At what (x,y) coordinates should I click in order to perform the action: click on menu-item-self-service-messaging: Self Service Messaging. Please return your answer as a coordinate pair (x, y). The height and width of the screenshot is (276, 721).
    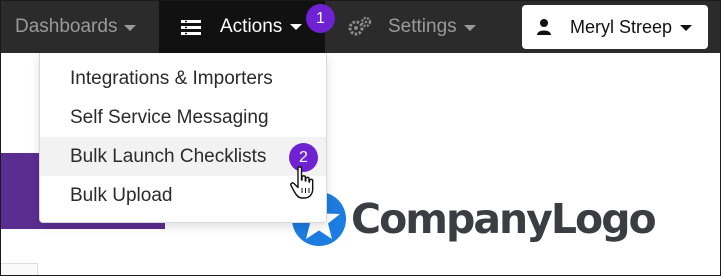
    Looking at the image, I should click on (183, 117).